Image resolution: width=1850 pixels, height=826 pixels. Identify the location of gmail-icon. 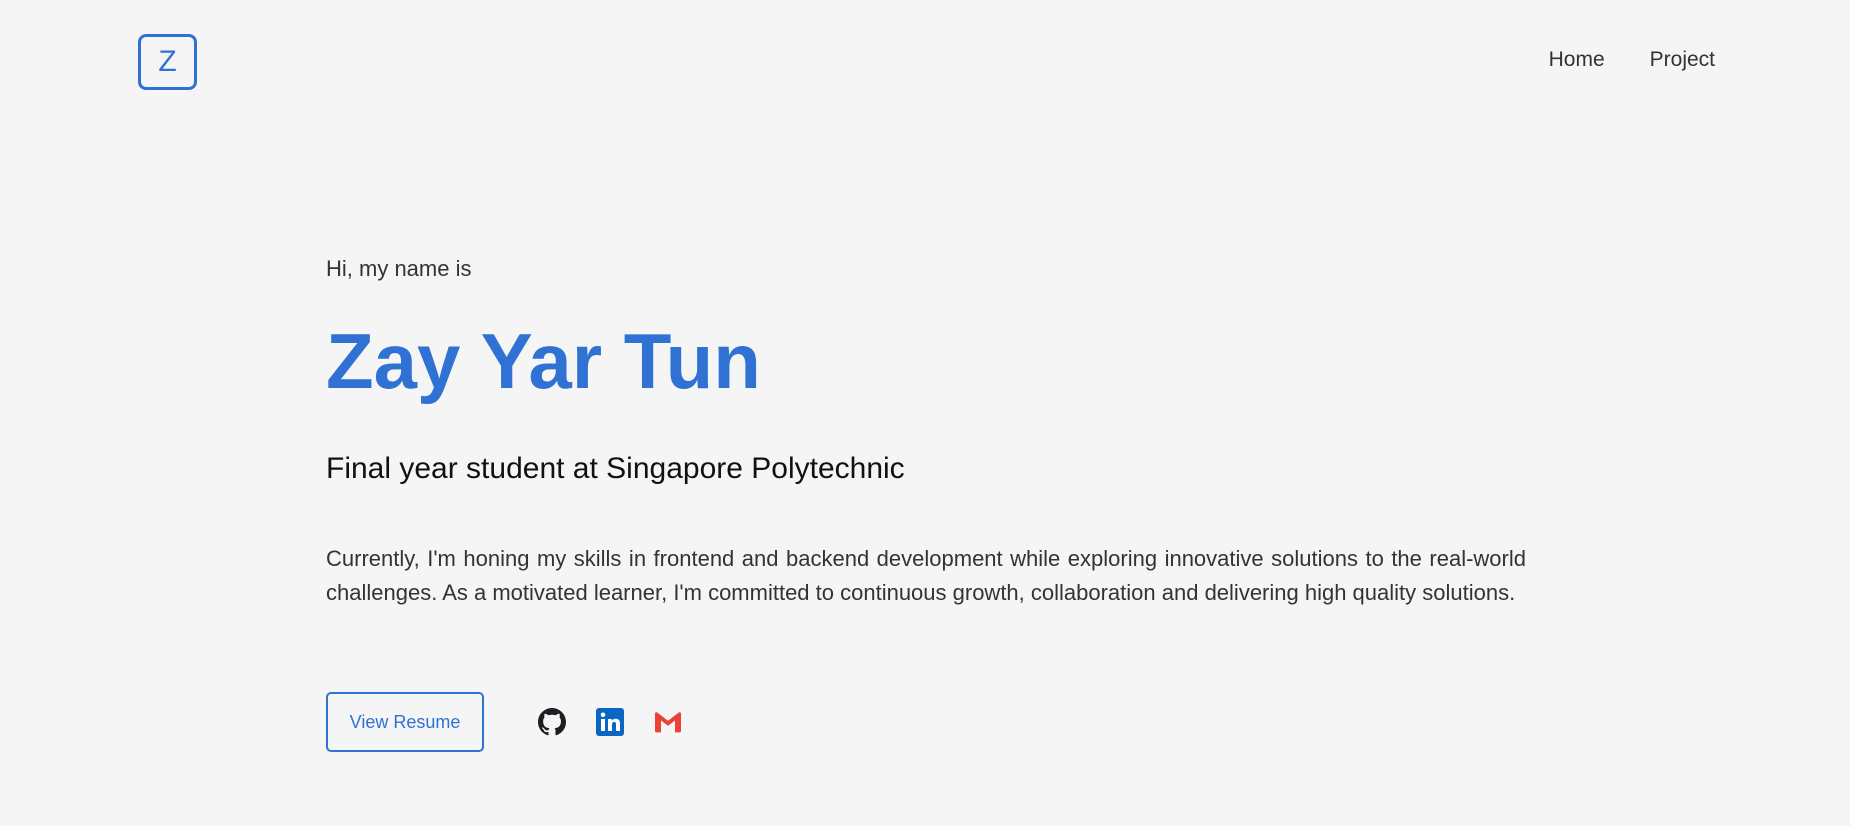
(668, 722).